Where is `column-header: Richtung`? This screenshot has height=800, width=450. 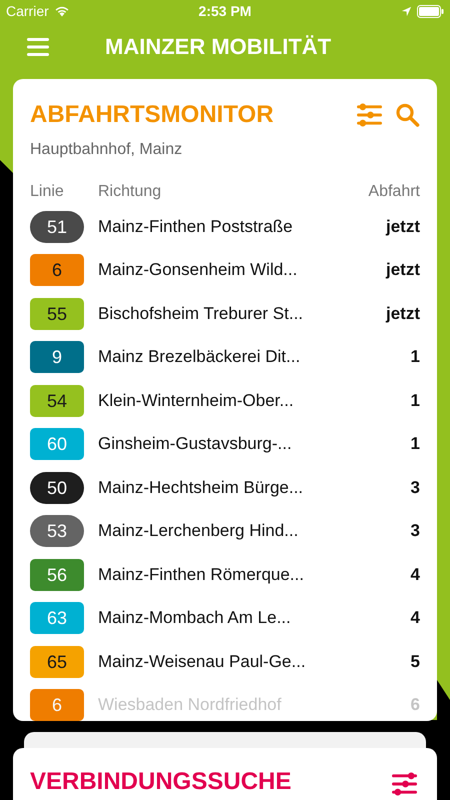
column-header: Richtung is located at coordinates (130, 192).